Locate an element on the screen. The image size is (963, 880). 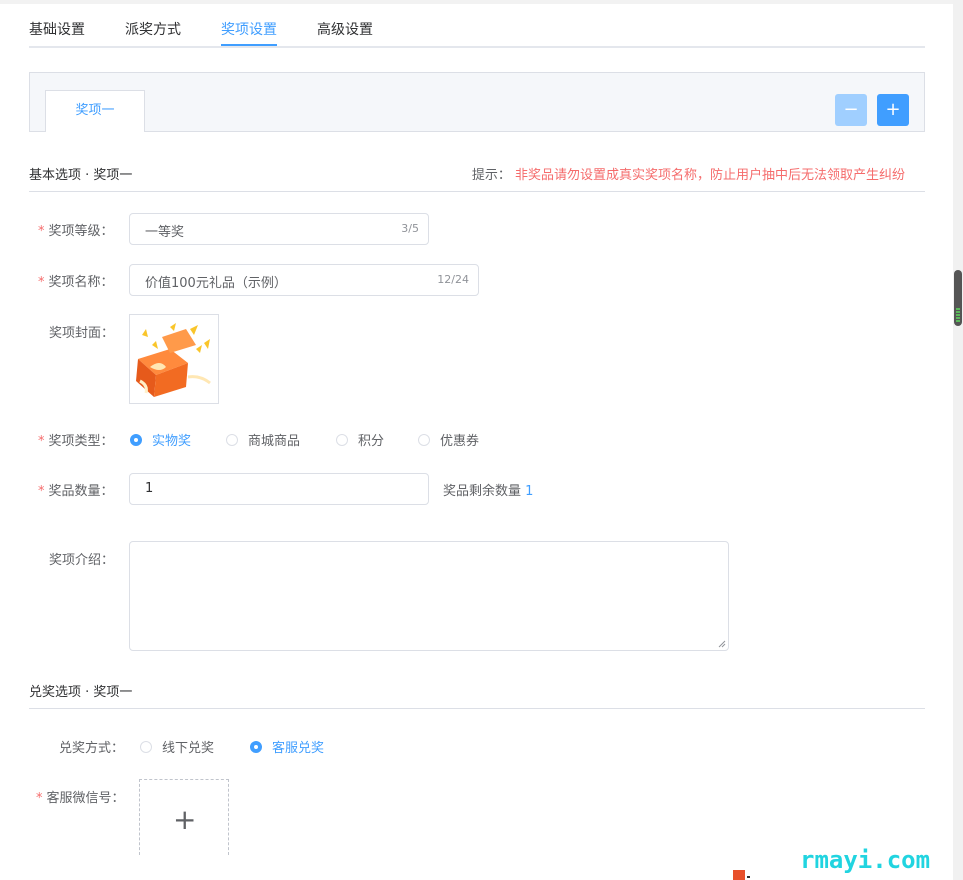
quantity-input: 1 is located at coordinates (279, 489).